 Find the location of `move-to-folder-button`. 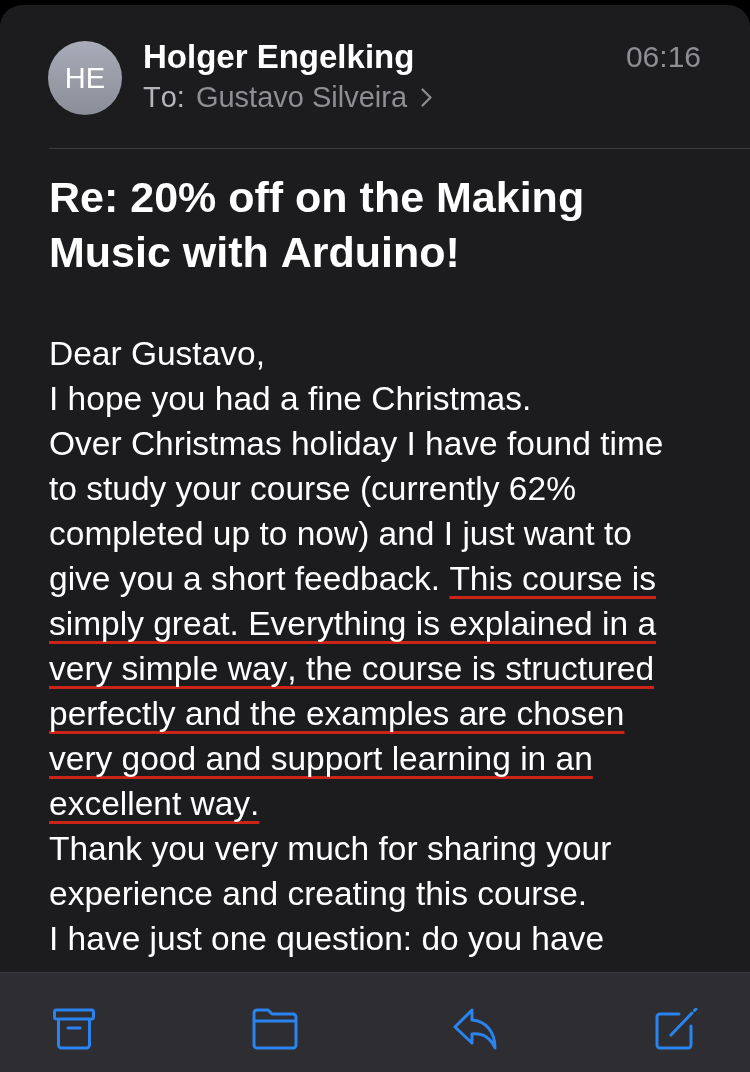

move-to-folder-button is located at coordinates (274, 1029).